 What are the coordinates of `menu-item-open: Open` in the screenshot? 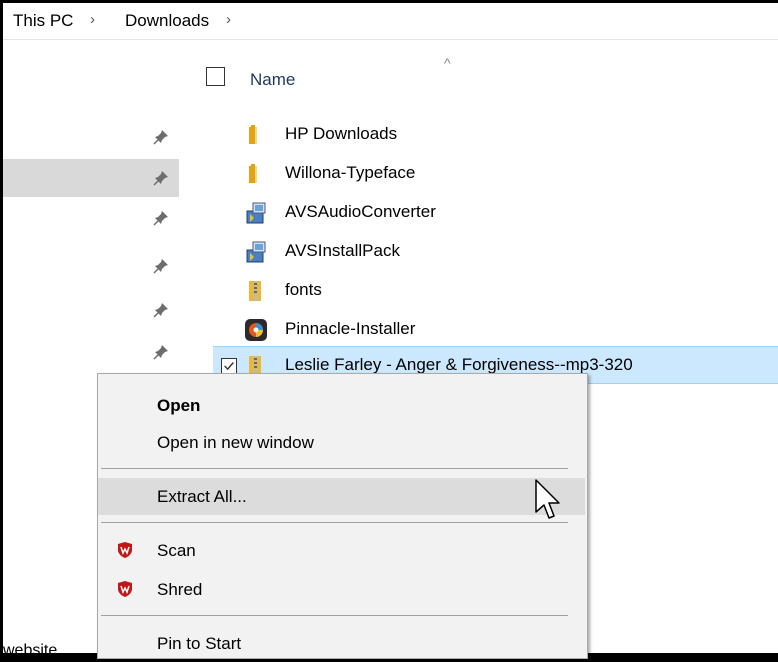 It's located at (341, 405).